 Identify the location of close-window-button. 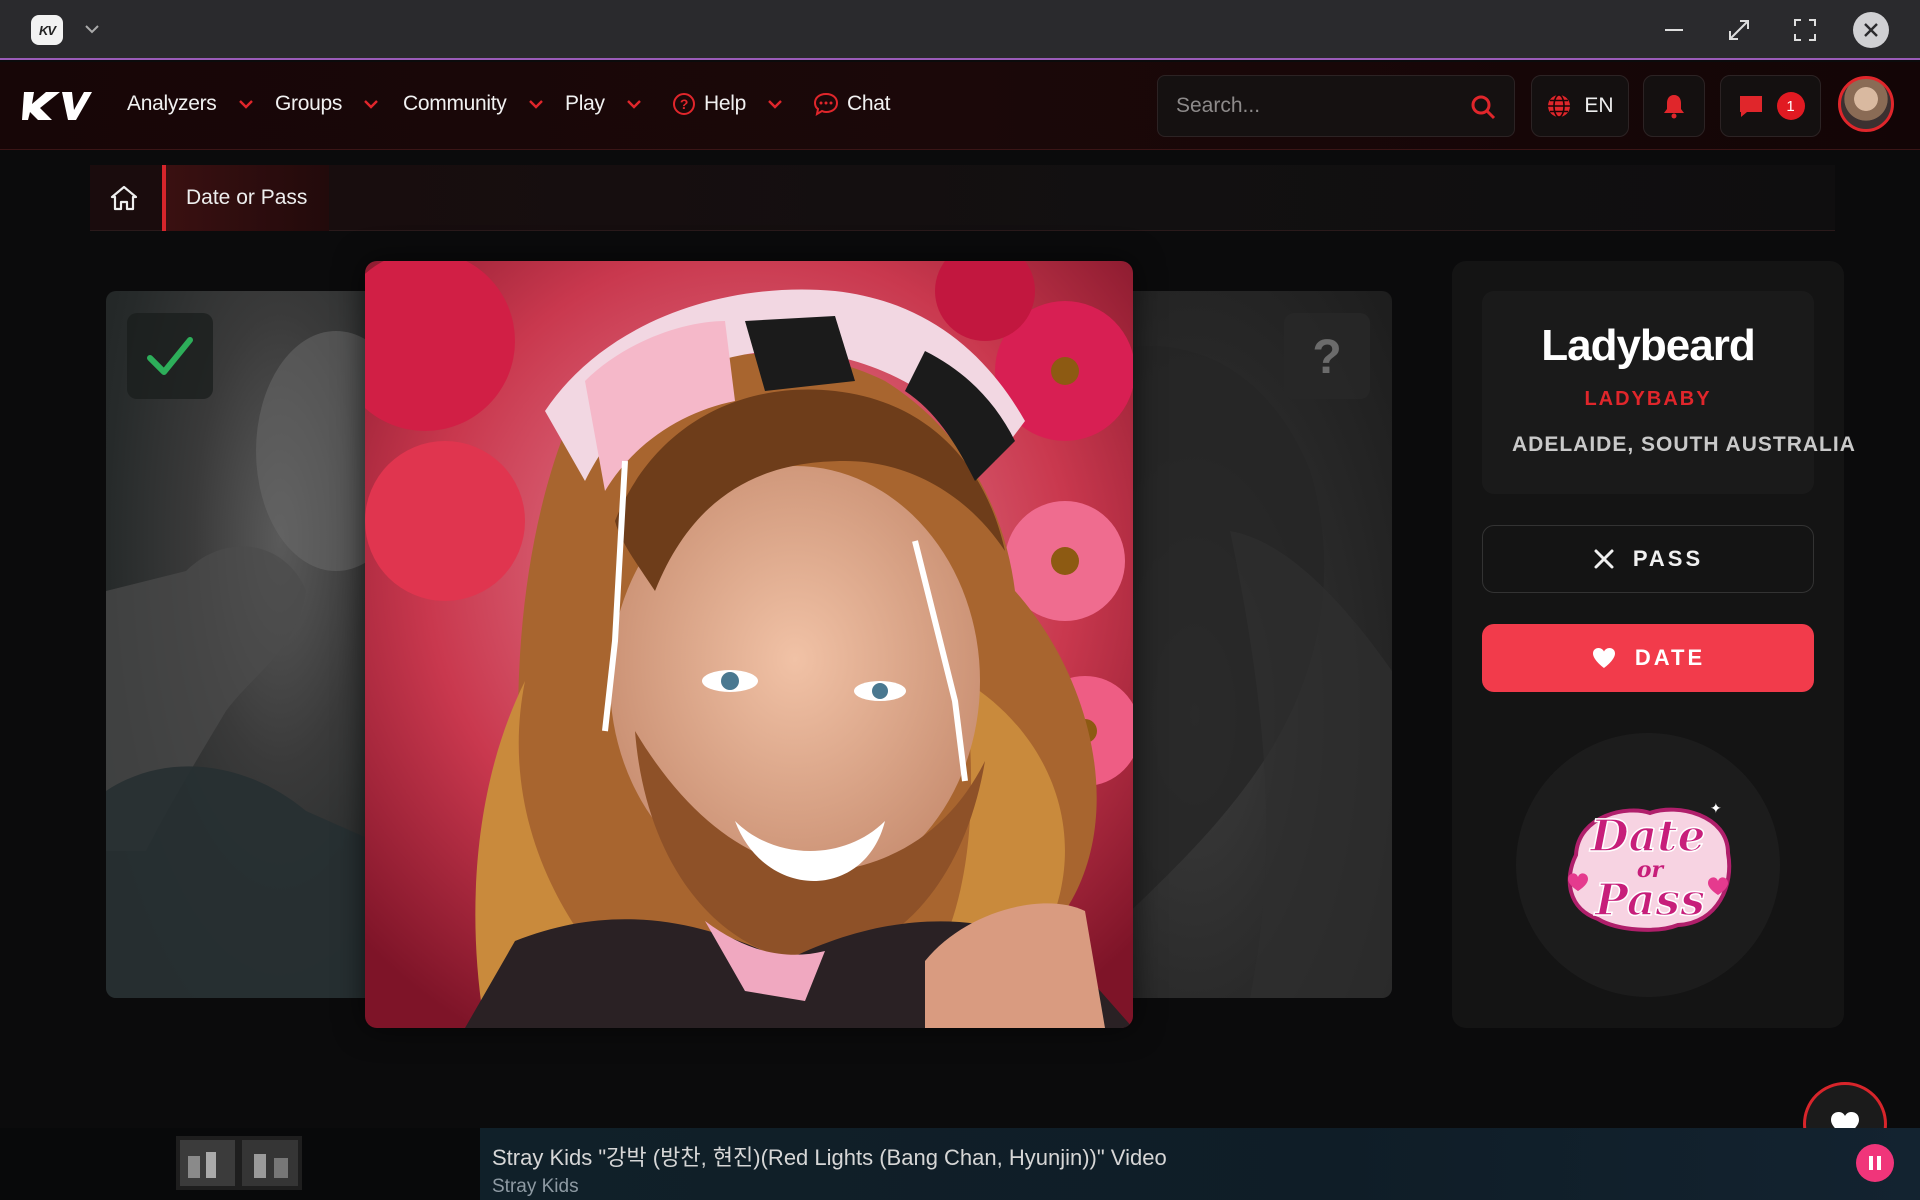
(1871, 30).